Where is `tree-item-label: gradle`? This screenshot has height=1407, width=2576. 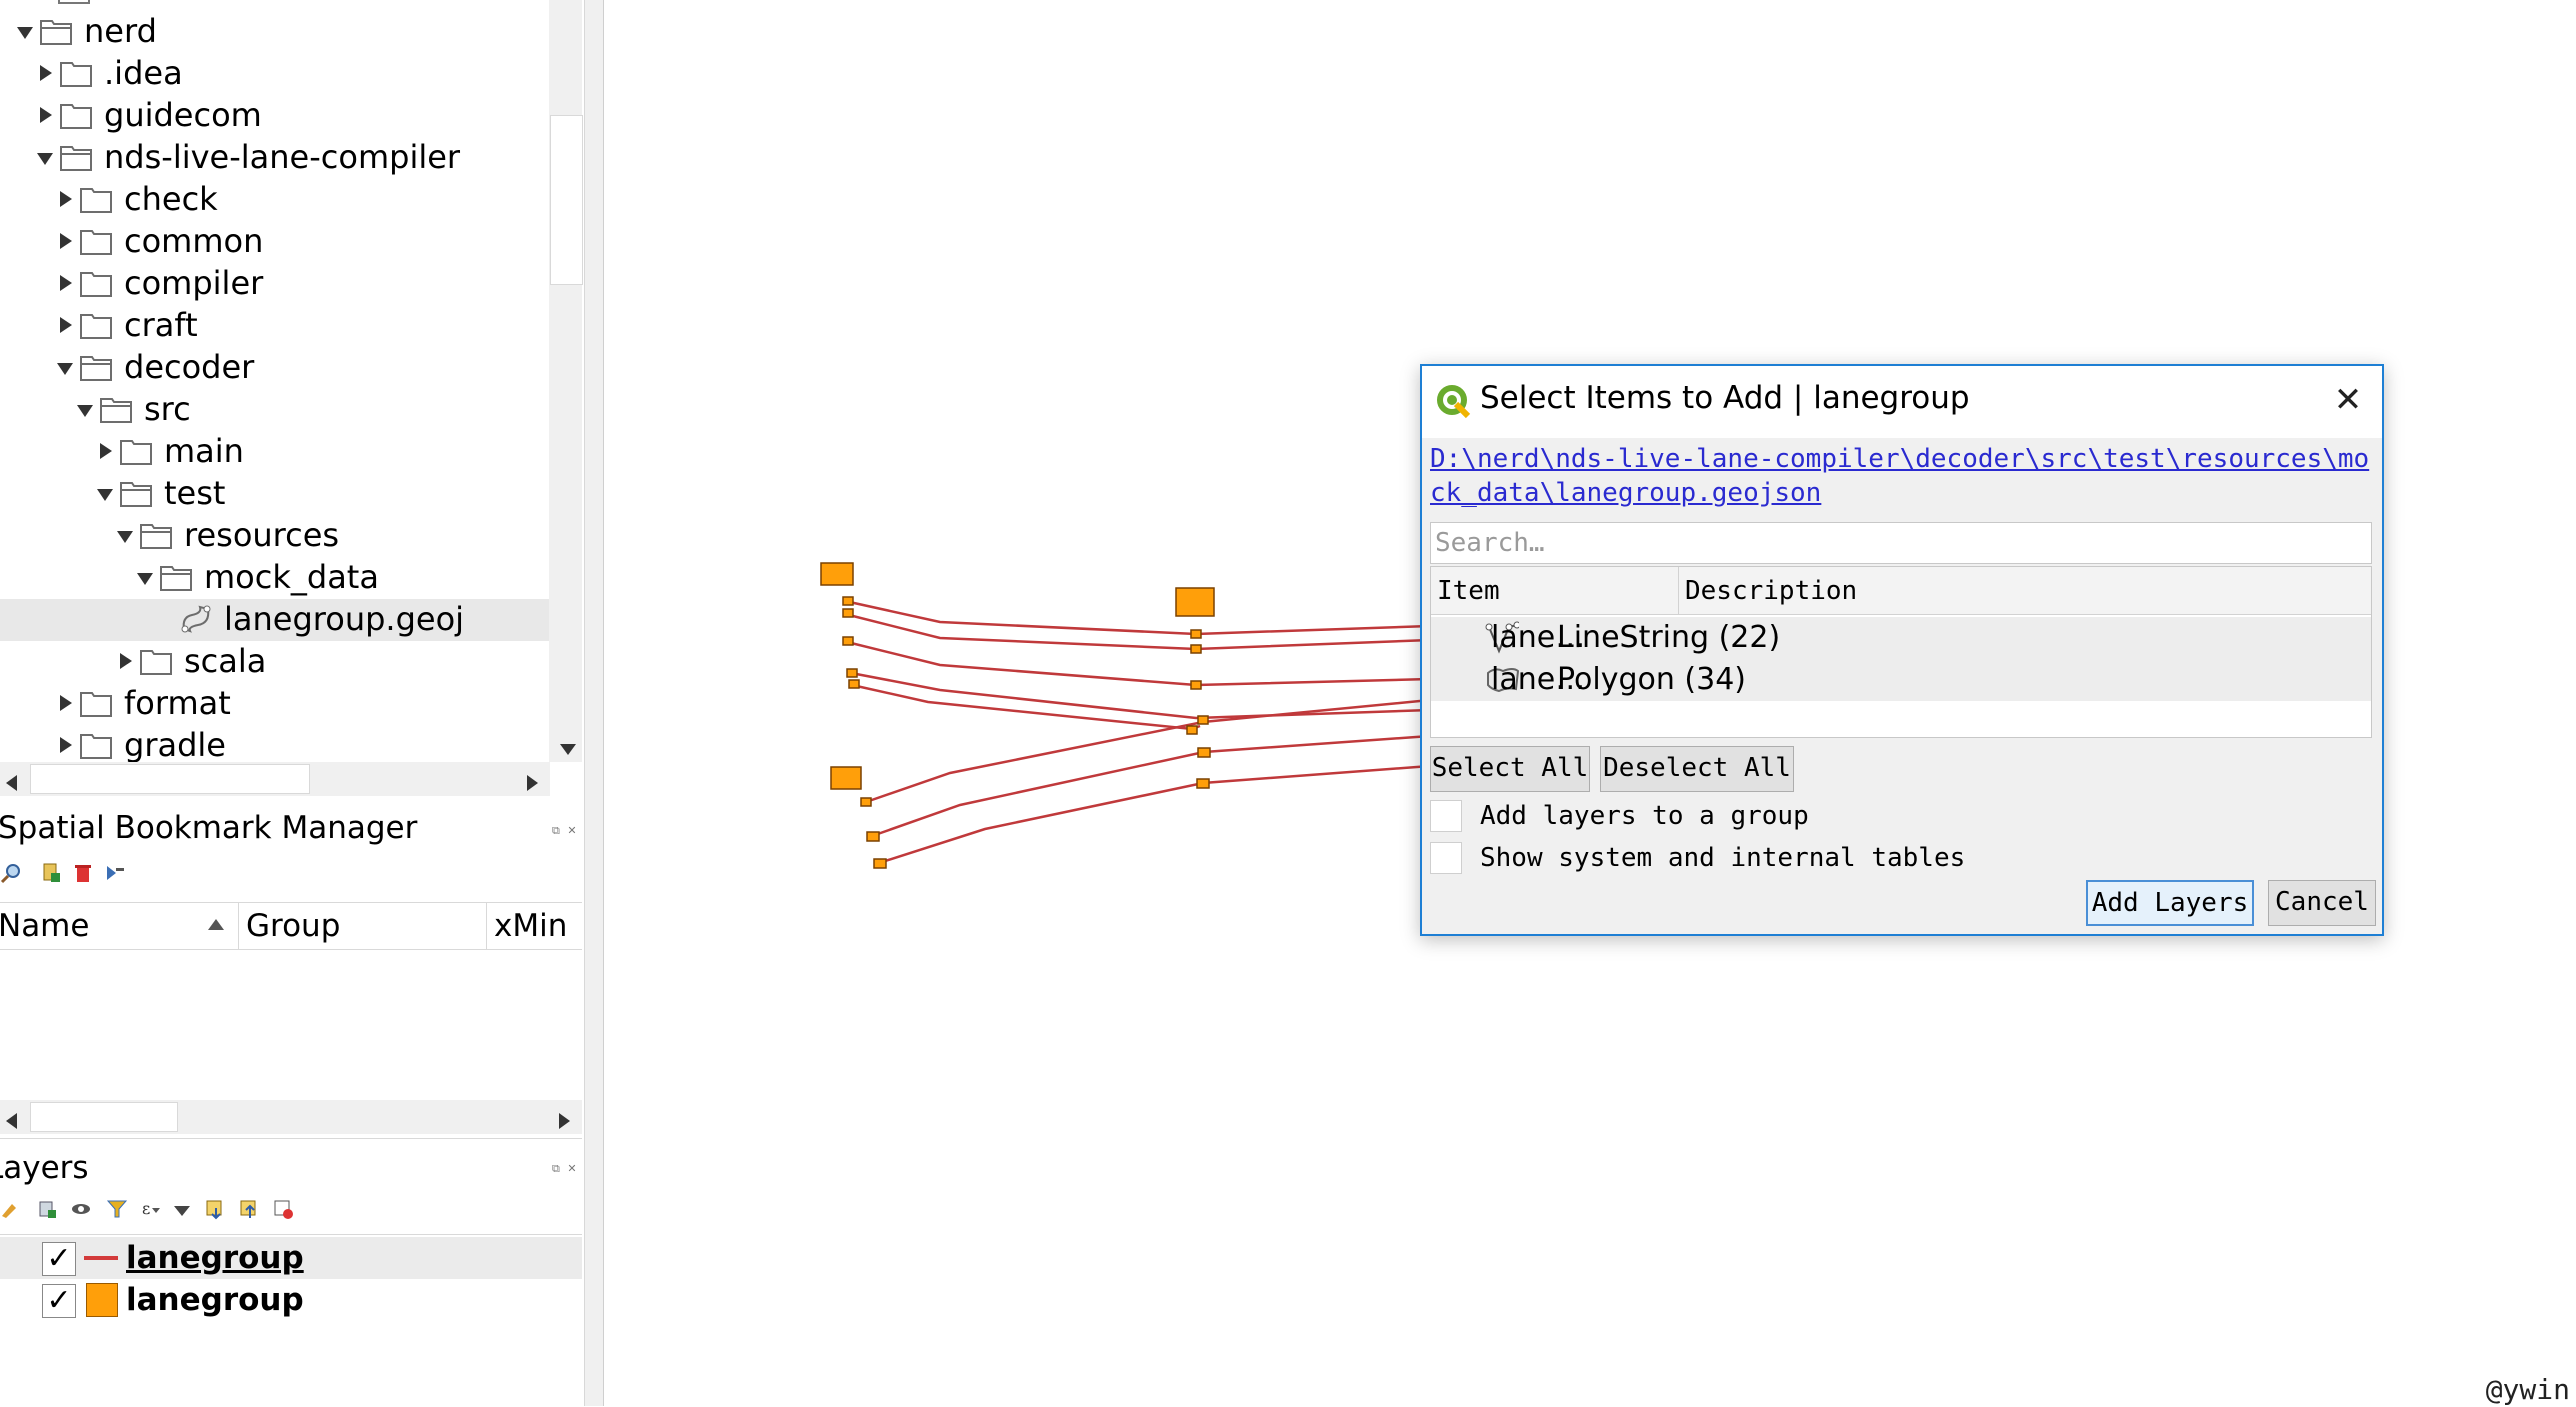 tree-item-label: gradle is located at coordinates (175, 744).